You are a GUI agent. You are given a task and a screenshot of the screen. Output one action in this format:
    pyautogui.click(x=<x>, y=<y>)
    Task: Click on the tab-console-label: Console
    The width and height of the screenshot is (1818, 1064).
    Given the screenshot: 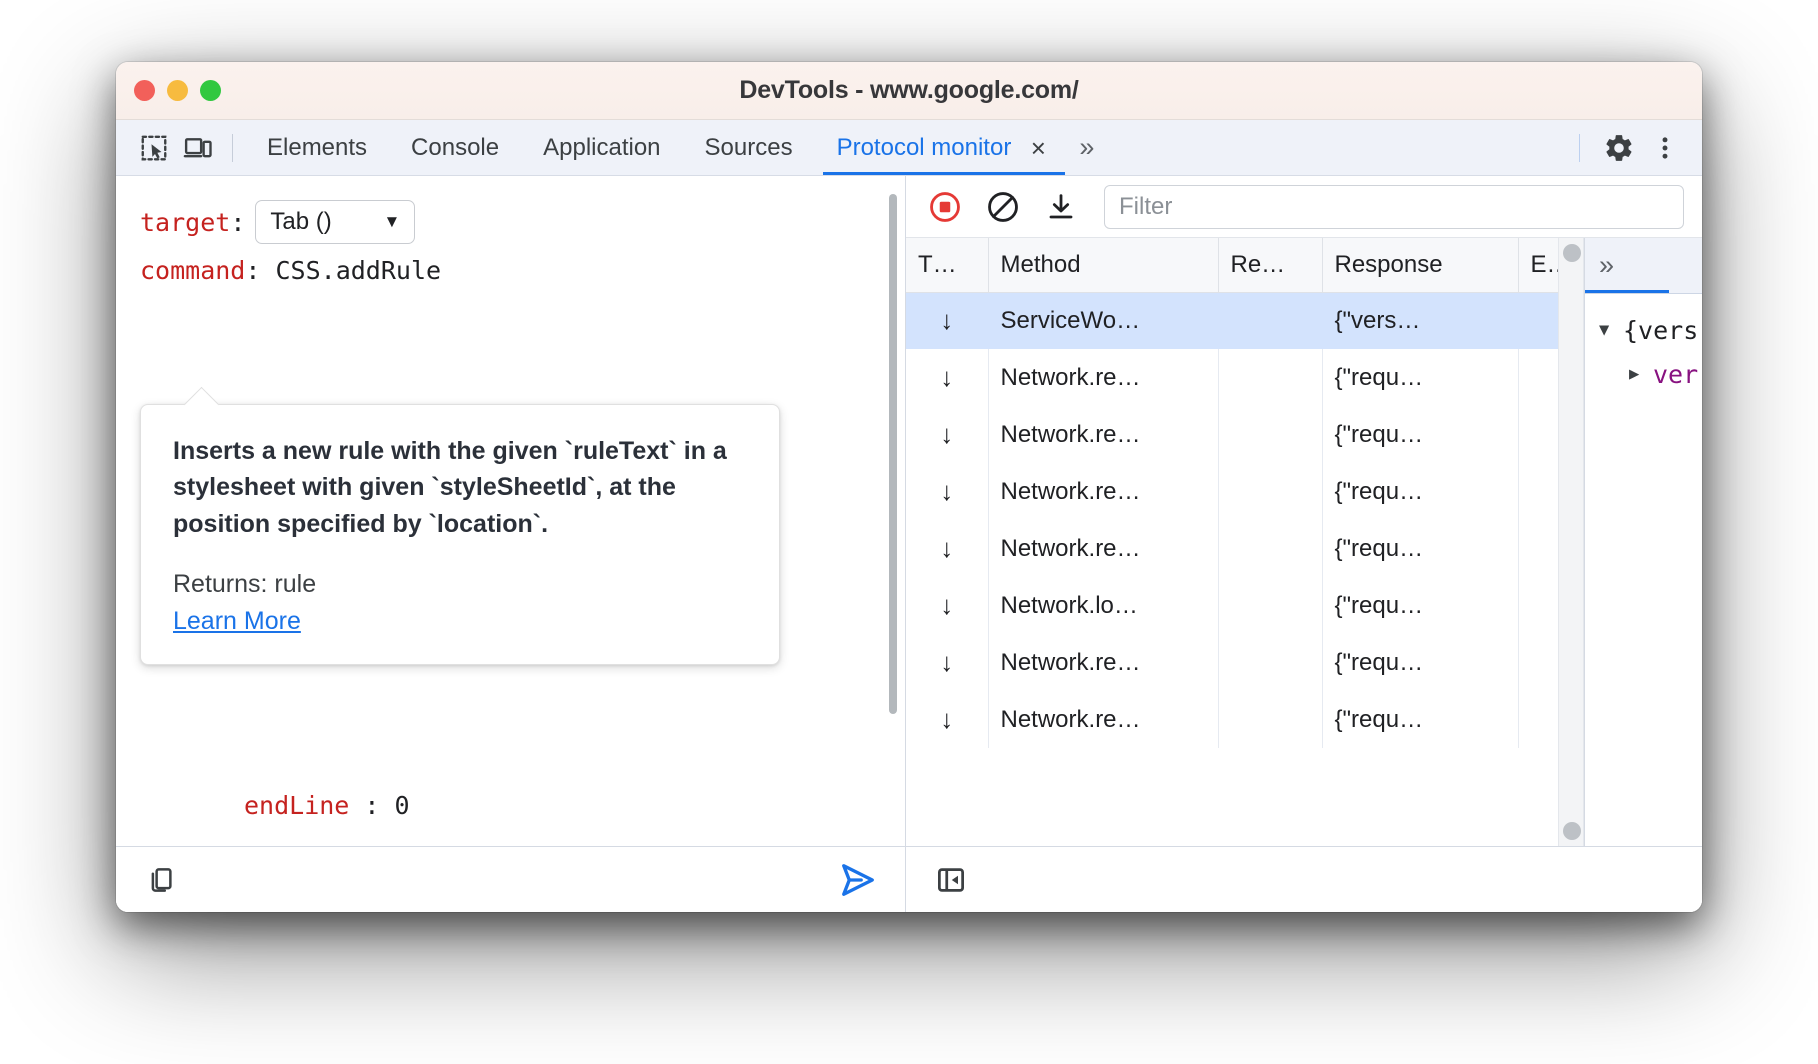 What is the action you would take?
    pyautogui.click(x=455, y=147)
    